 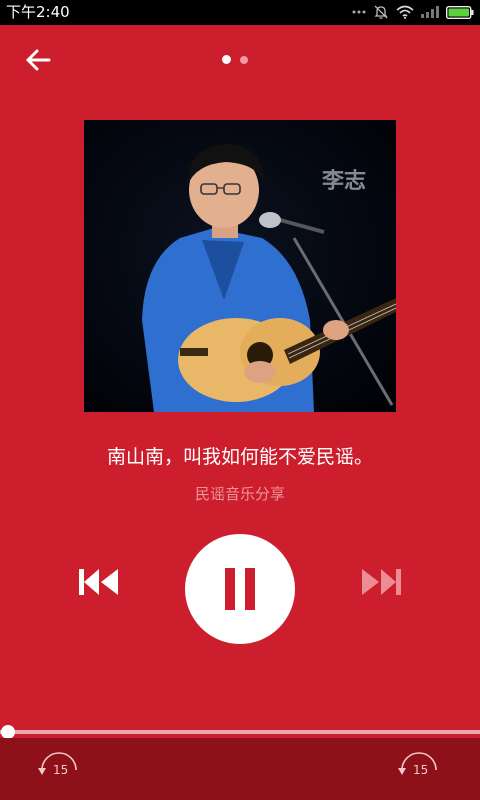 What do you see at coordinates (226, 59) in the screenshot?
I see `page-dot-active` at bounding box center [226, 59].